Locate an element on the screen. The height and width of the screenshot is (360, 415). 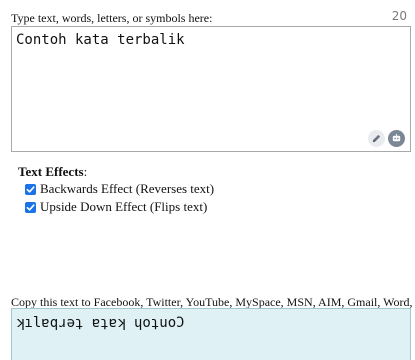
assistant-icon is located at coordinates (396, 138).